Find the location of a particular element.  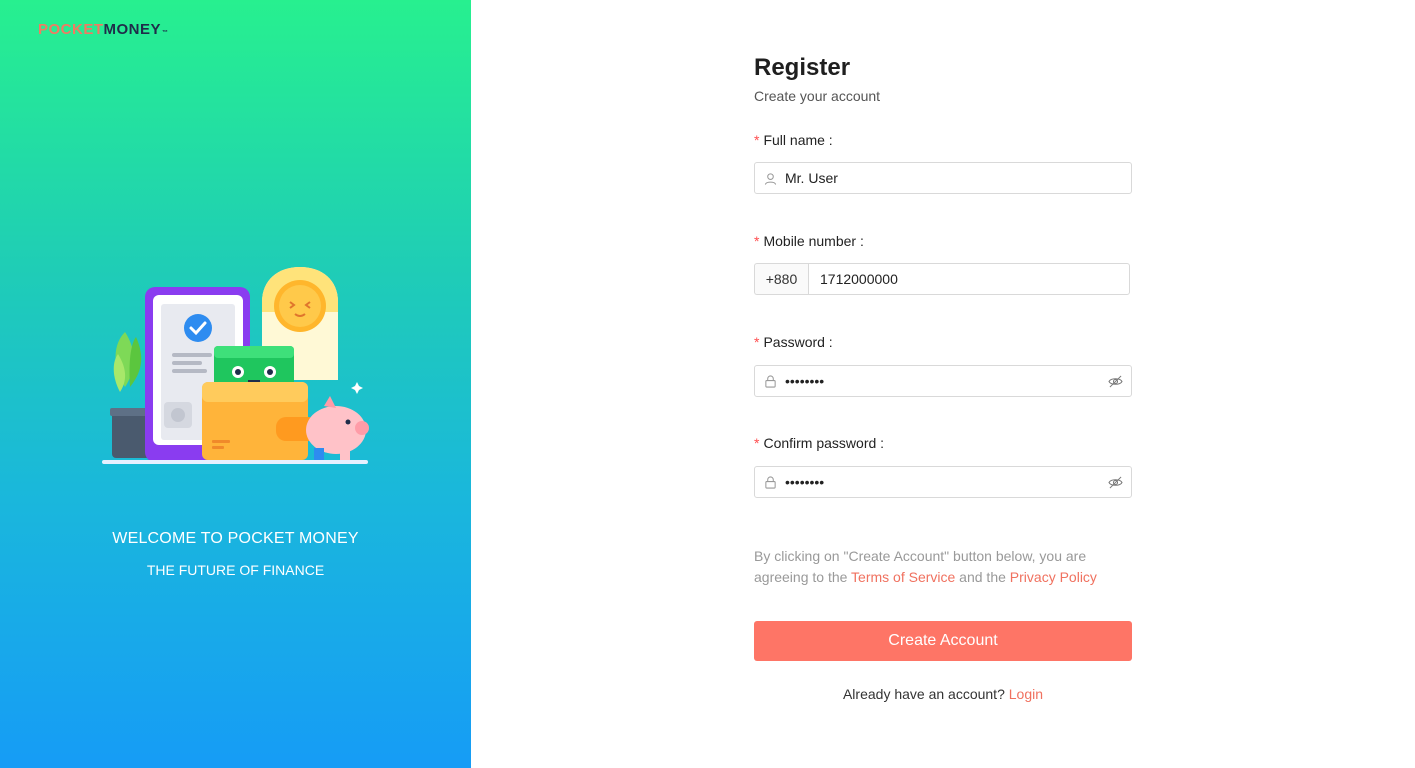

page-title: Register is located at coordinates (802, 67).